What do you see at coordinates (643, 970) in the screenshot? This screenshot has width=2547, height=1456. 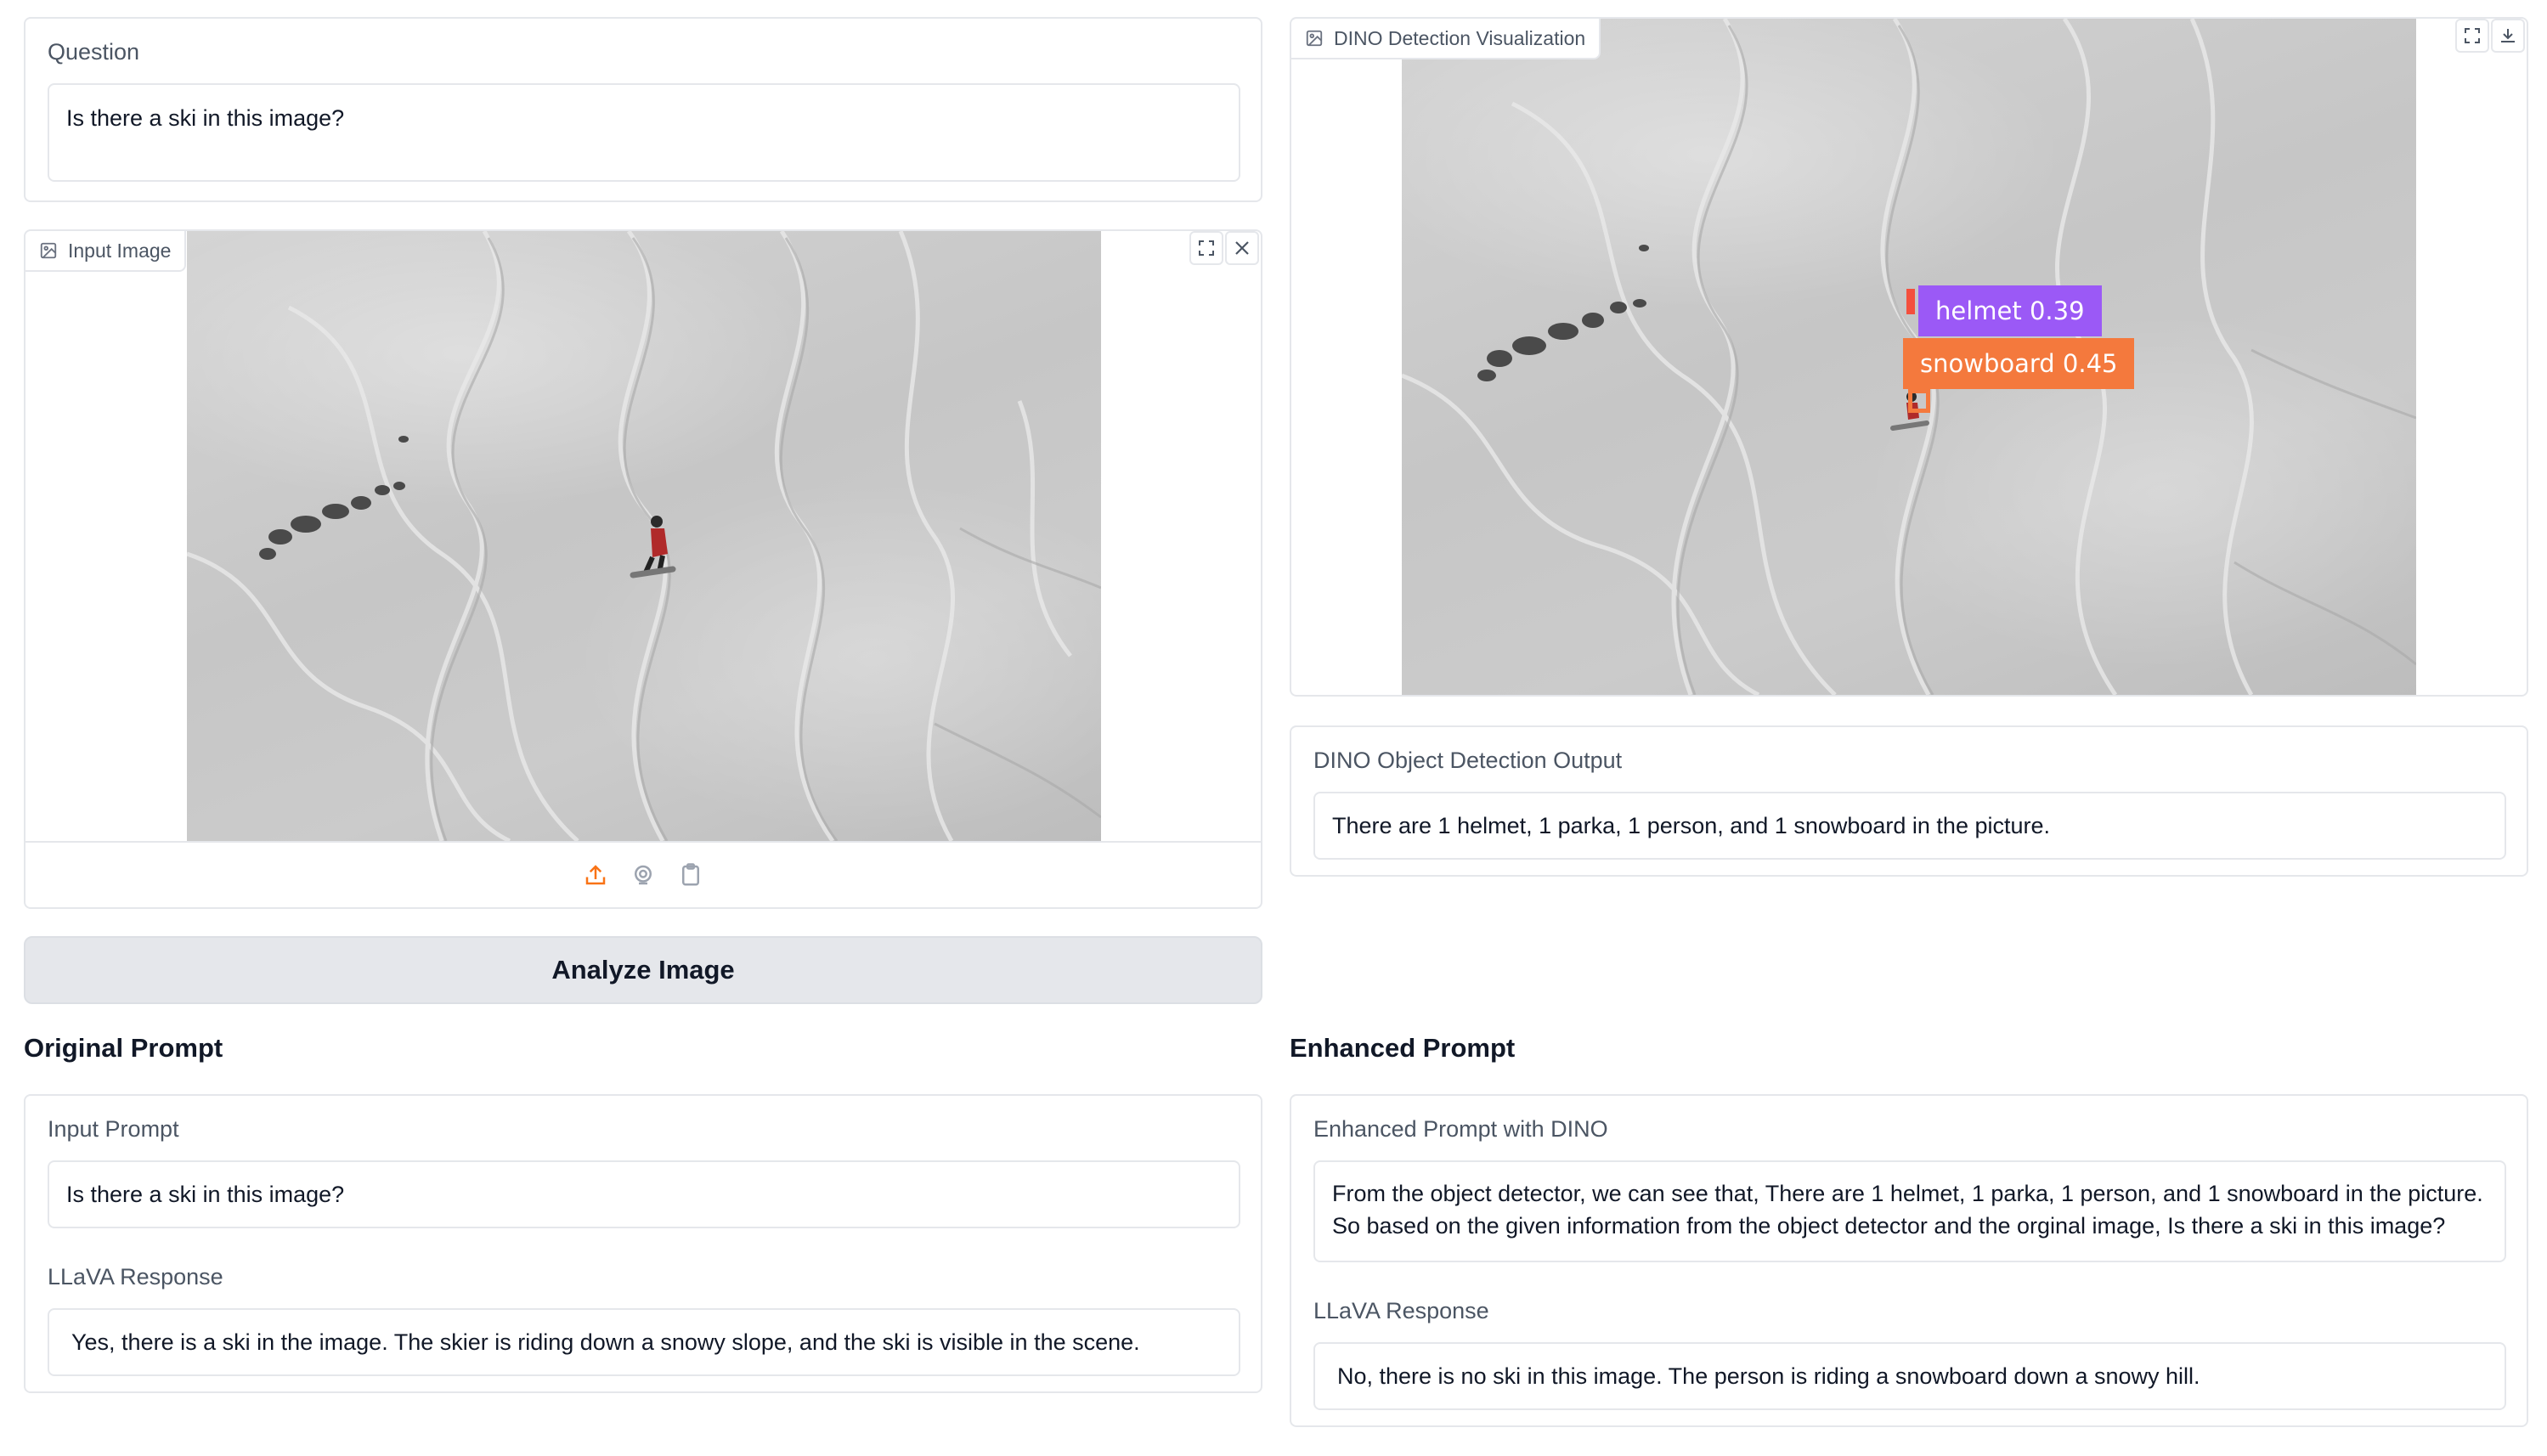 I see `analyze-image-button: Analyze Image` at bounding box center [643, 970].